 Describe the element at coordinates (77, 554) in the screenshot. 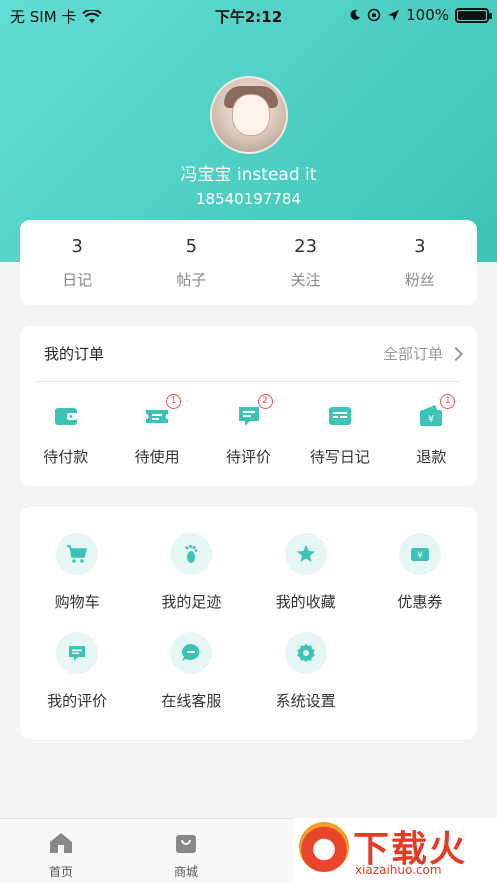

I see `cart-icon` at that location.